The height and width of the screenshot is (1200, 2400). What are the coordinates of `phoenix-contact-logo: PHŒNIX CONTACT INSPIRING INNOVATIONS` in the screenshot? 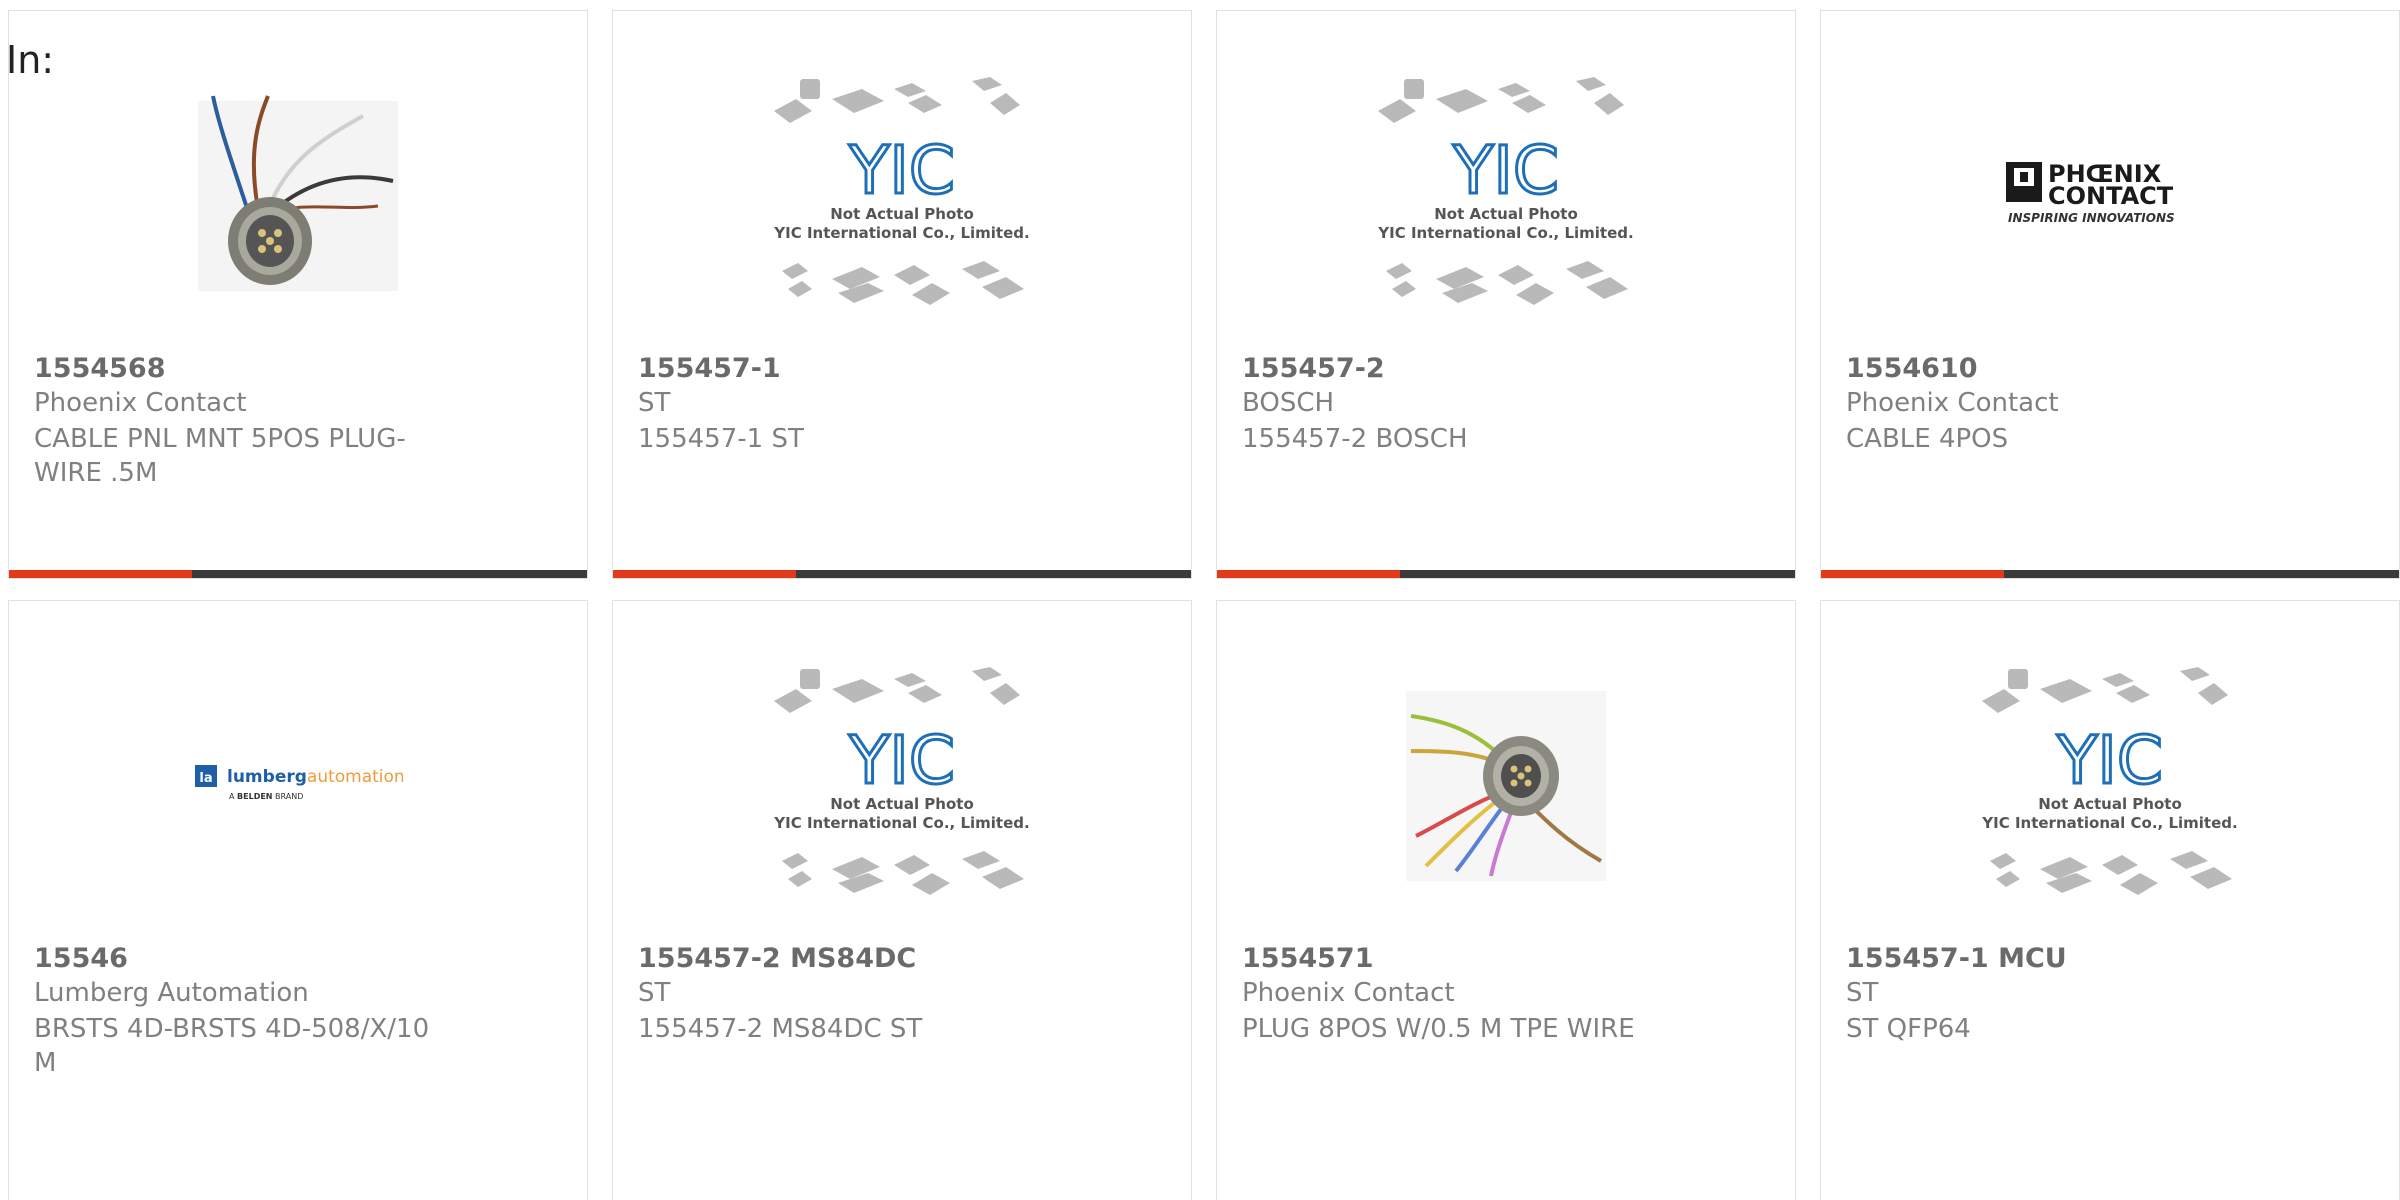 It's located at (2090, 192).